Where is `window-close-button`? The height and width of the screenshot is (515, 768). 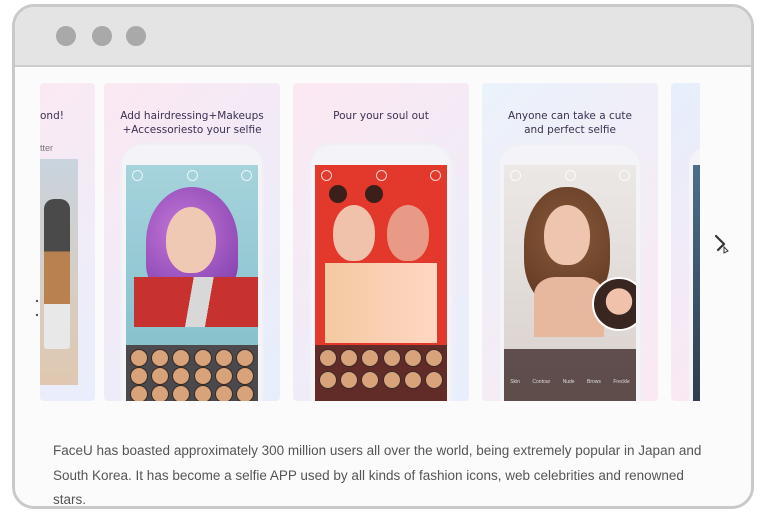
window-close-button is located at coordinates (66, 36).